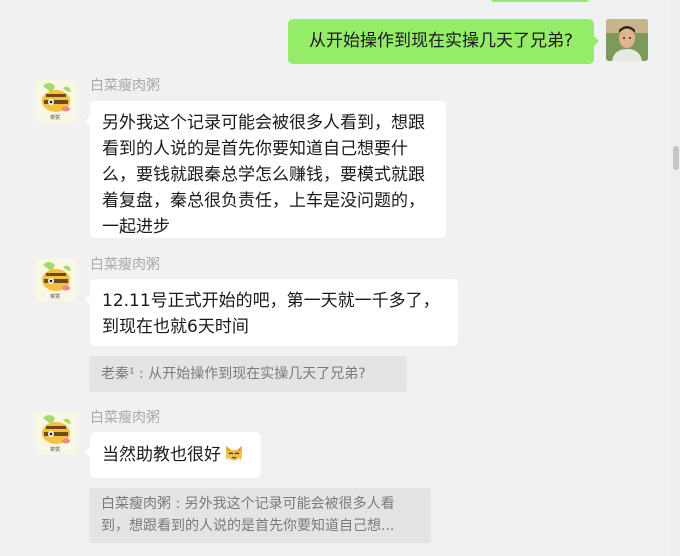 This screenshot has width=680, height=556. What do you see at coordinates (675, 278) in the screenshot?
I see `scrollbar-track` at bounding box center [675, 278].